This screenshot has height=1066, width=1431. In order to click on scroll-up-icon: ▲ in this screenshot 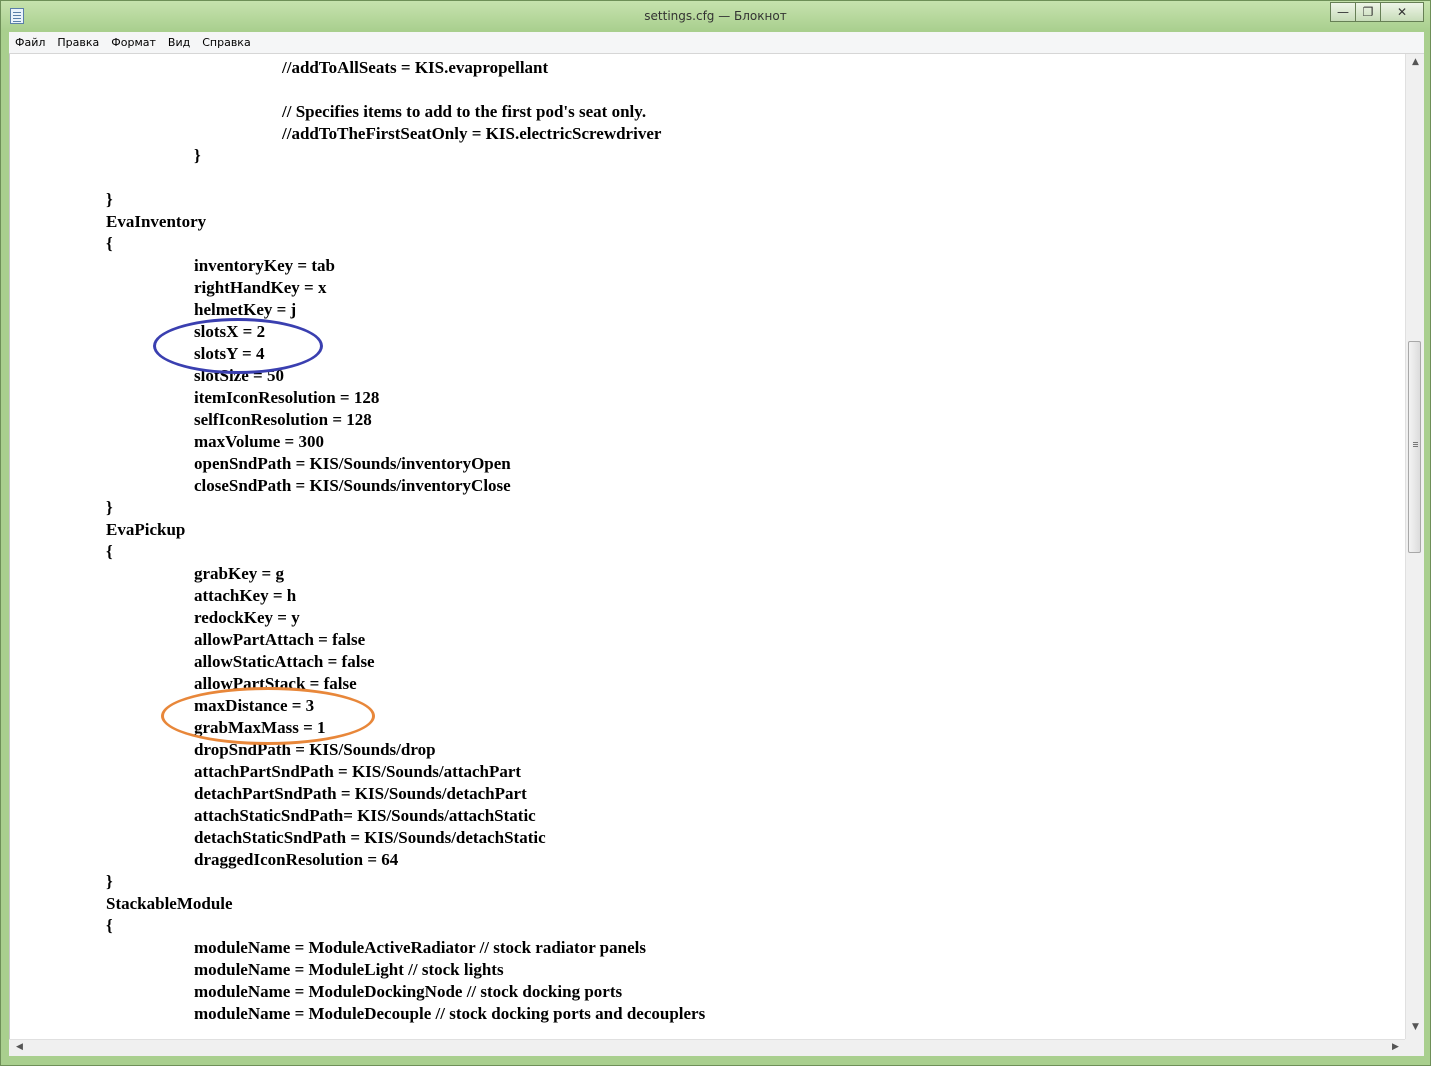, I will do `click(1415, 62)`.